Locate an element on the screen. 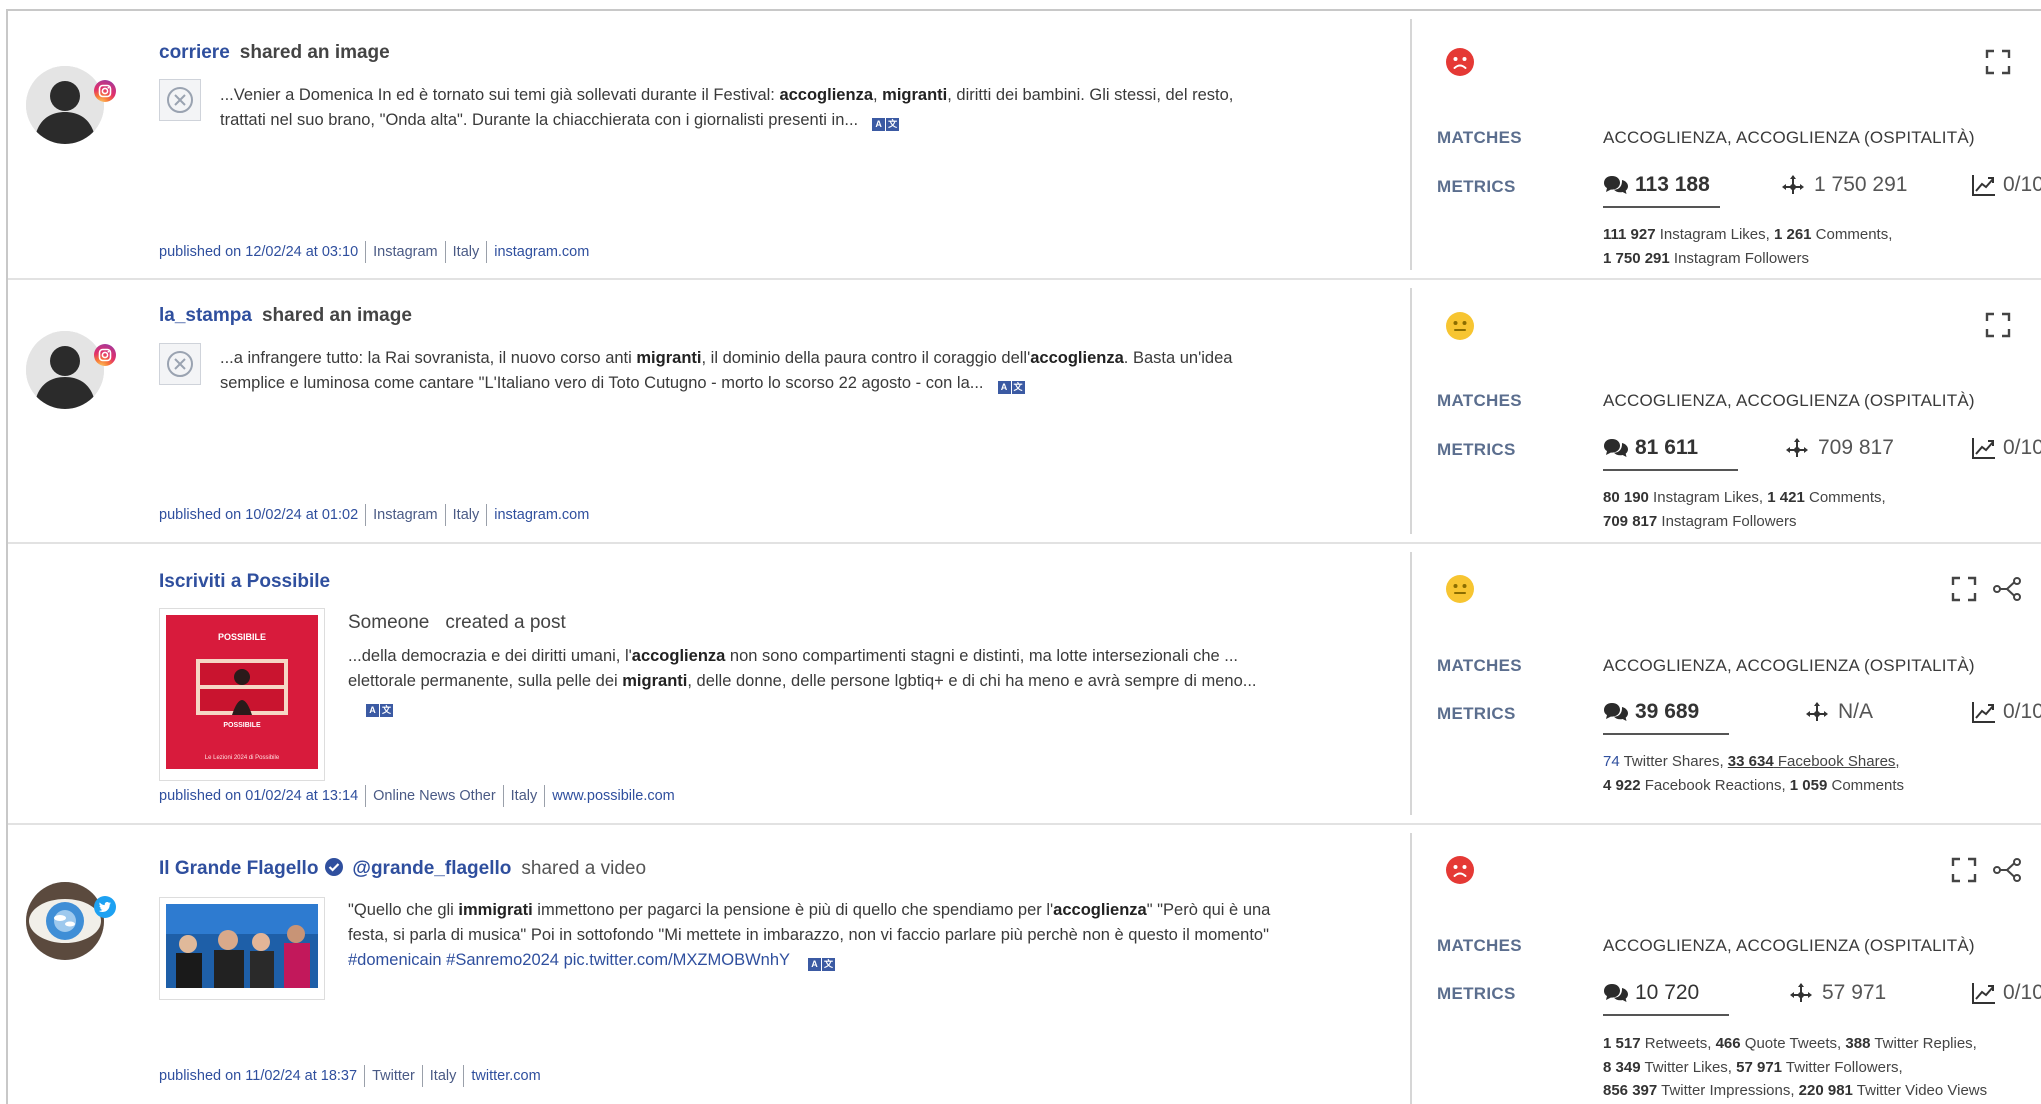  svg-text: Le Lezioni 2024 di Possibile is located at coordinates (242, 758).